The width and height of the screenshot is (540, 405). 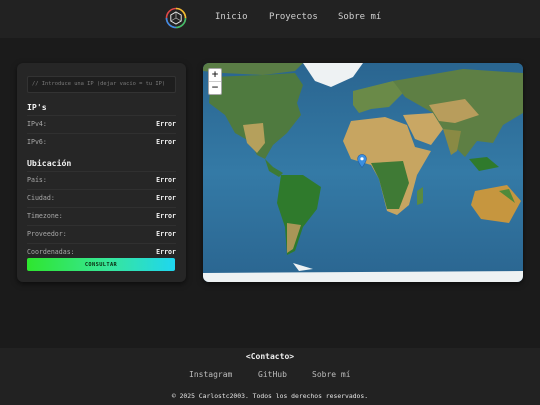 What do you see at coordinates (37, 142) in the screenshot?
I see `ipv6-label: IPv6:` at bounding box center [37, 142].